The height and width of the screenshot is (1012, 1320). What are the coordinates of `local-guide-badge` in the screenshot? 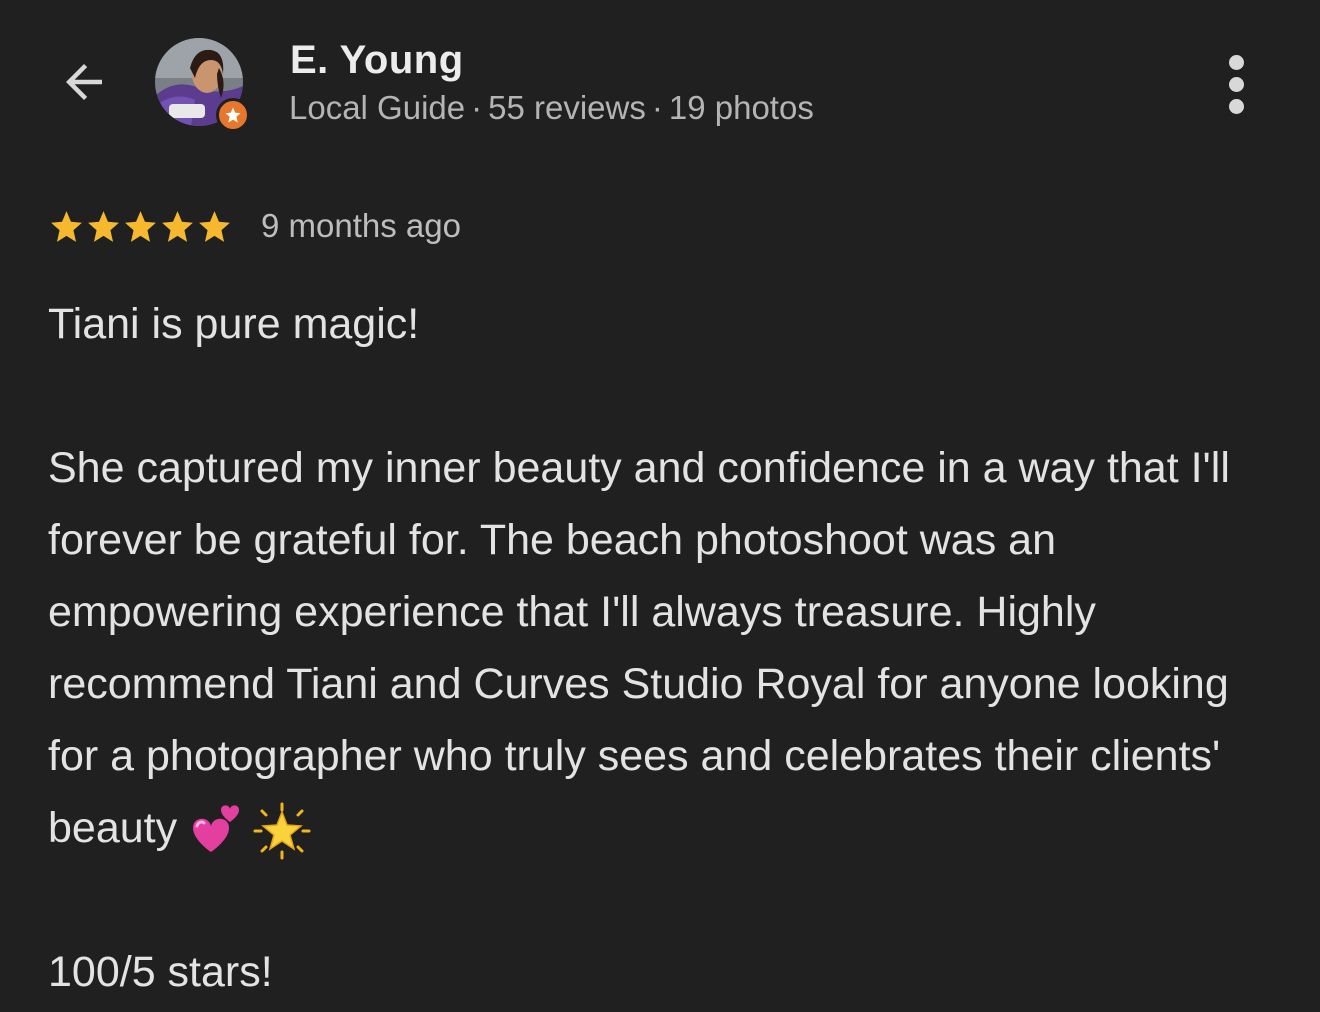 It's located at (233, 115).